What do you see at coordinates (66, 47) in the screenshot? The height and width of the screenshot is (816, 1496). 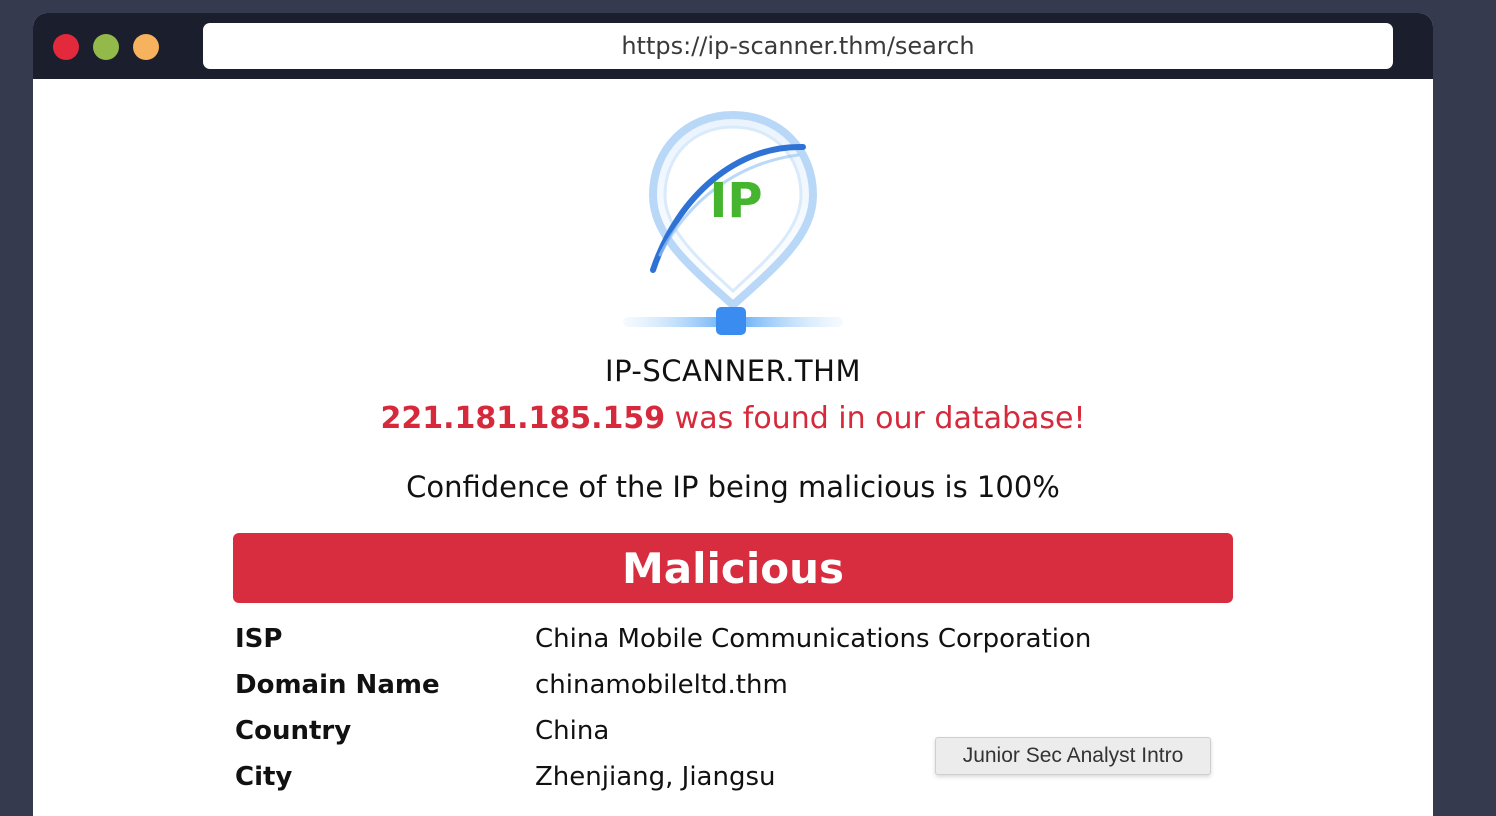 I see `close-window-button` at bounding box center [66, 47].